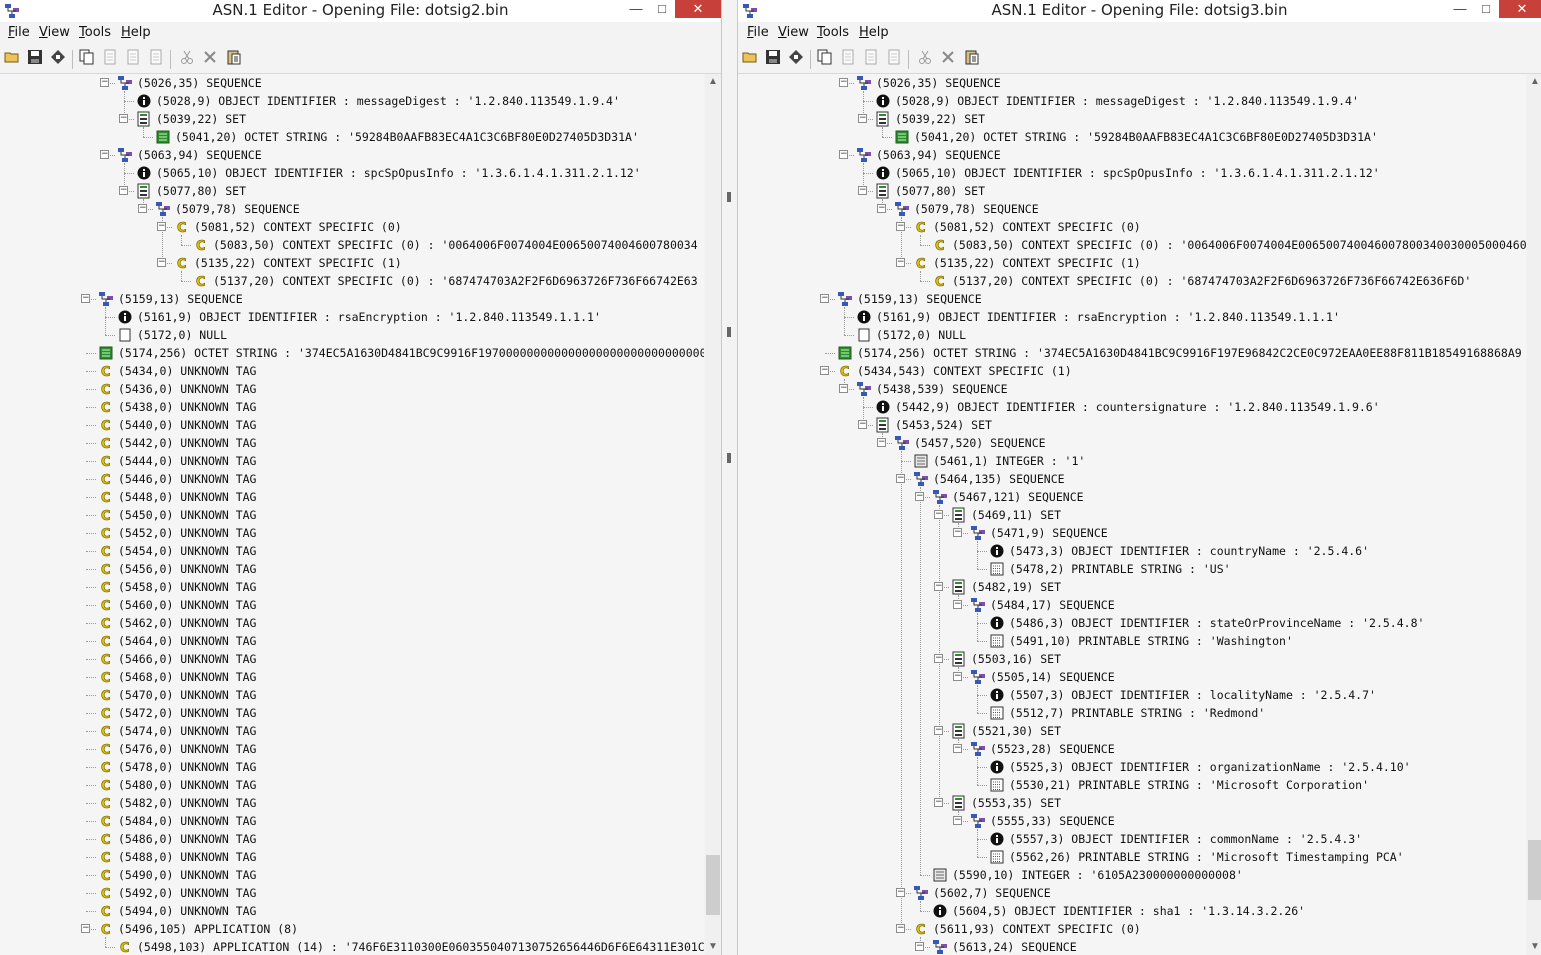 The width and height of the screenshot is (1541, 955). What do you see at coordinates (1132, 713) in the screenshot?
I see `tree-node: (5512,7) PRINTABLE STRING : 'Redmond'` at bounding box center [1132, 713].